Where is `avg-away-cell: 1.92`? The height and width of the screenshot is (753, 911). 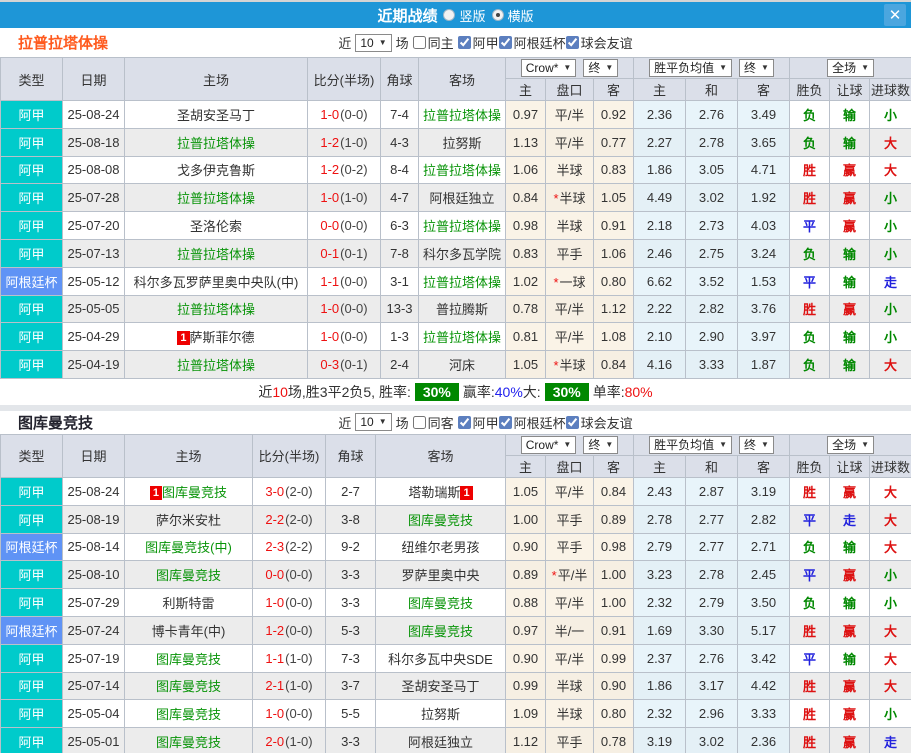 avg-away-cell: 1.92 is located at coordinates (763, 198).